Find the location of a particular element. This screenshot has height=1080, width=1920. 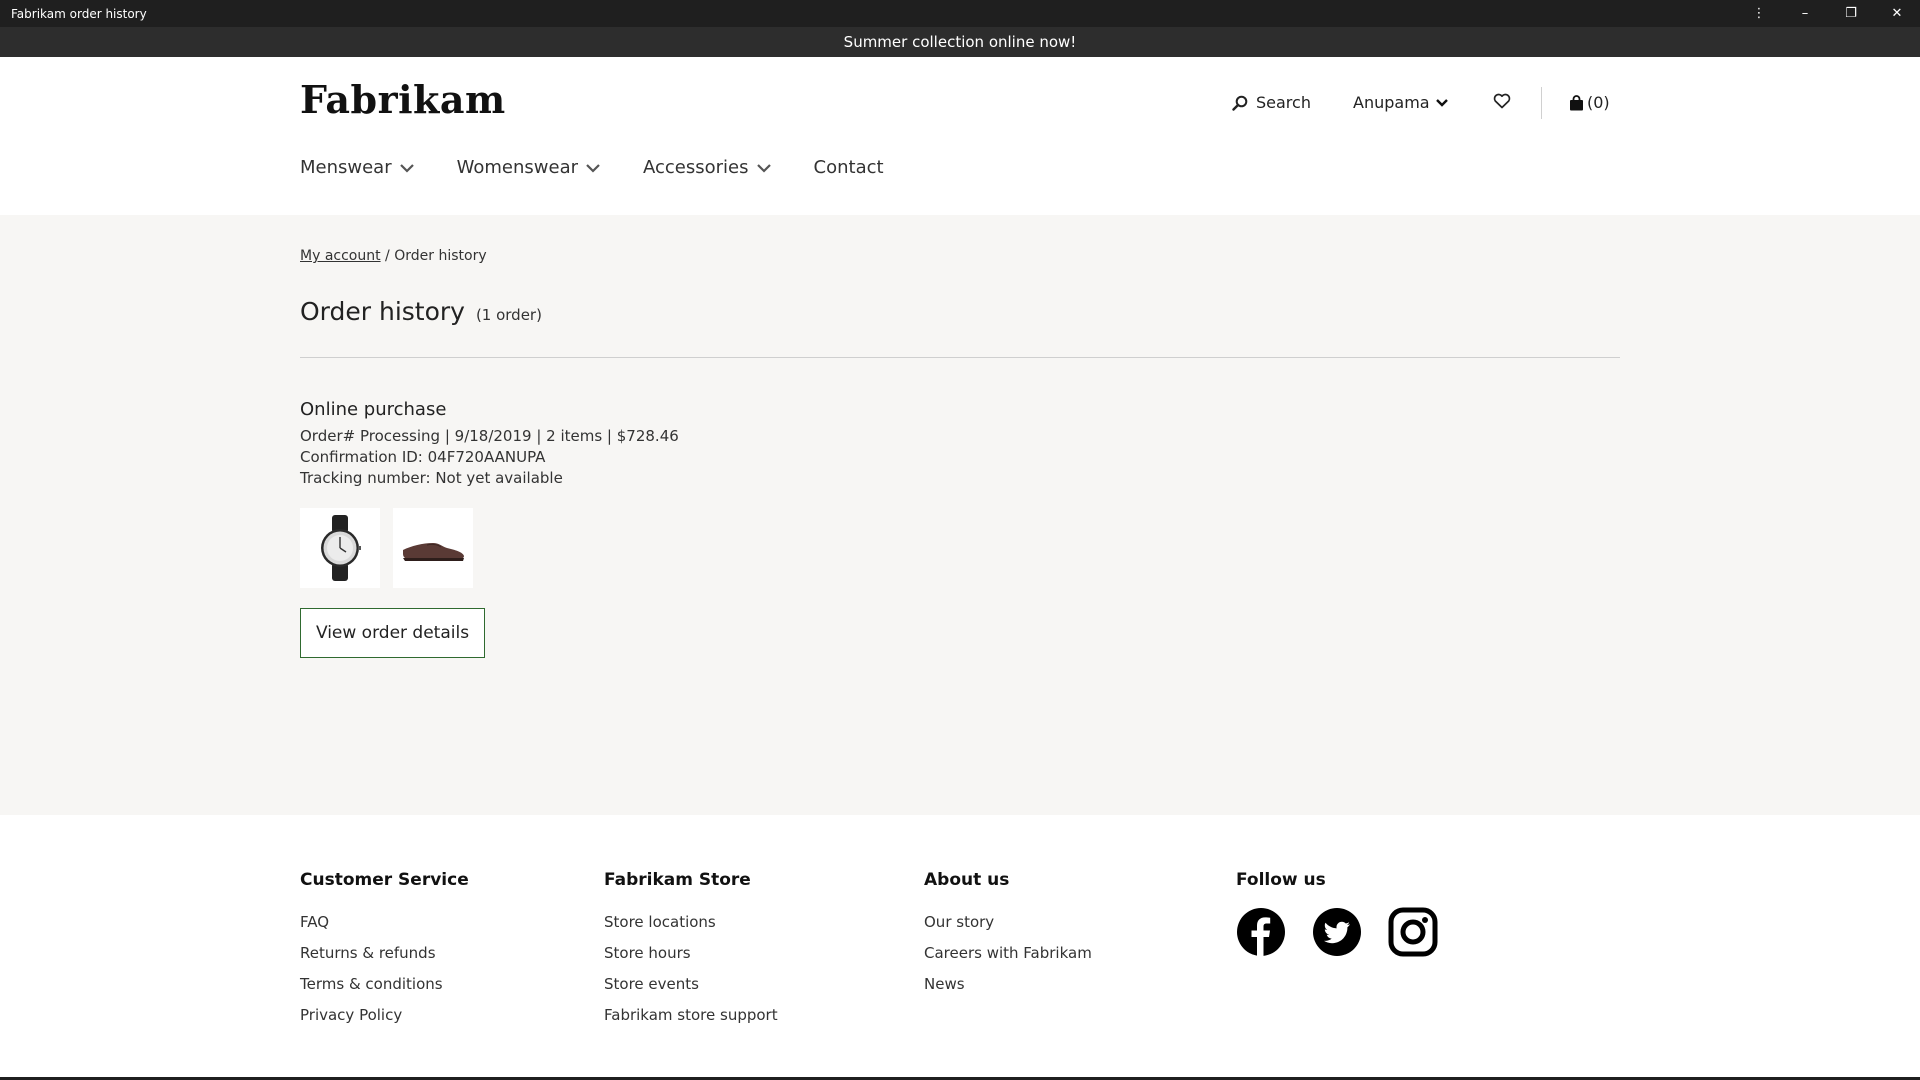

facebook-icon is located at coordinates (1261, 932).